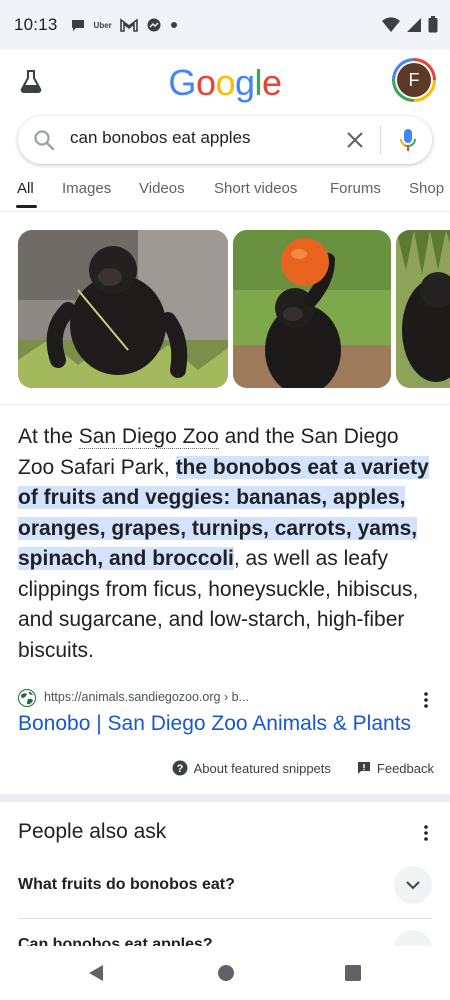  Describe the element at coordinates (26, 206) in the screenshot. I see `active-tab-indicator` at that location.